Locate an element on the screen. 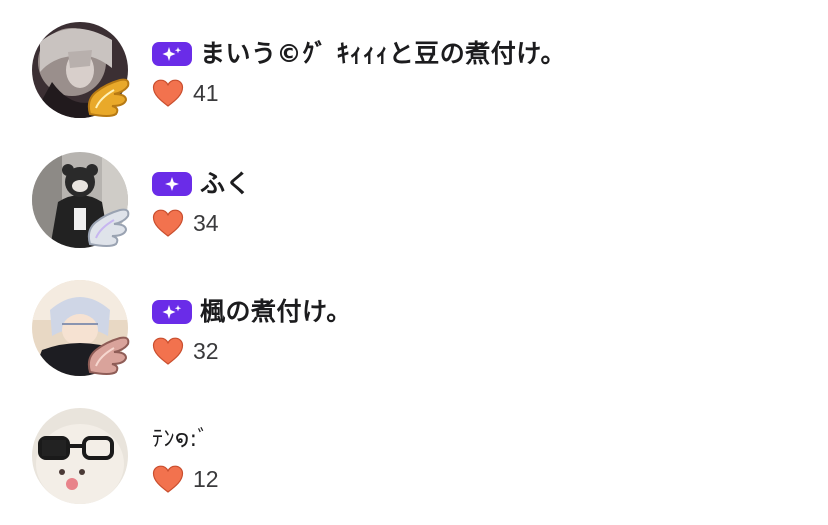 This screenshot has height=525, width=828. user-name: 楓の煮付け。 is located at coordinates (276, 312).